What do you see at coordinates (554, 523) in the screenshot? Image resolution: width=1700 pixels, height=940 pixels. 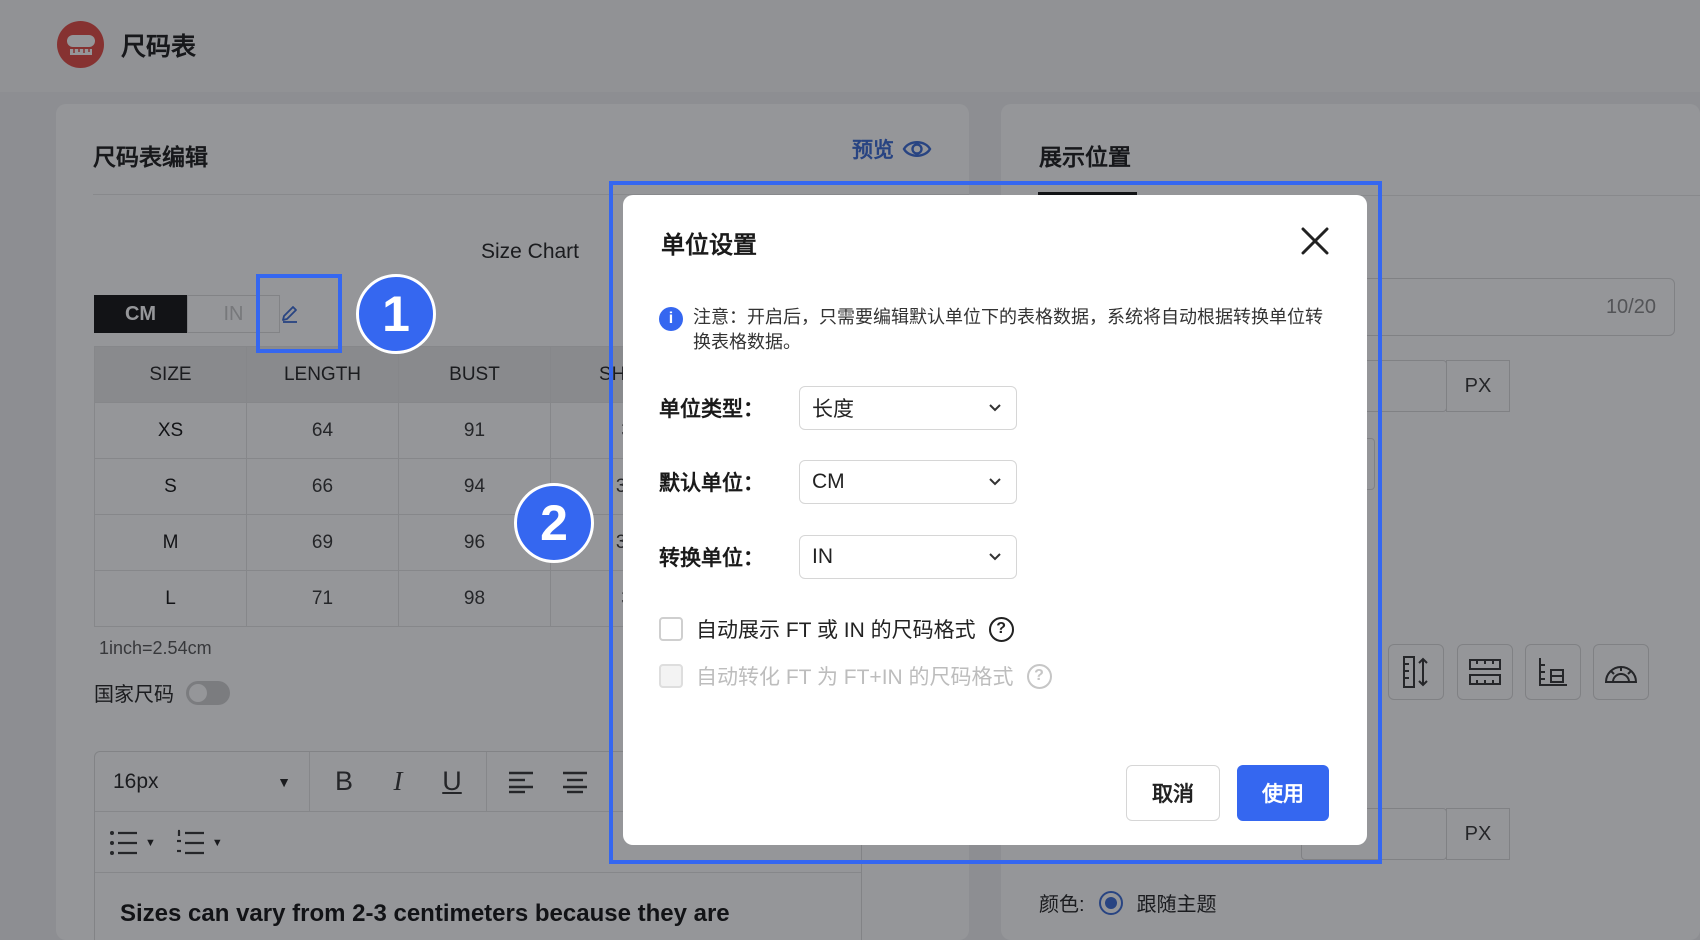 I see `annotation-badge-2: 2` at bounding box center [554, 523].